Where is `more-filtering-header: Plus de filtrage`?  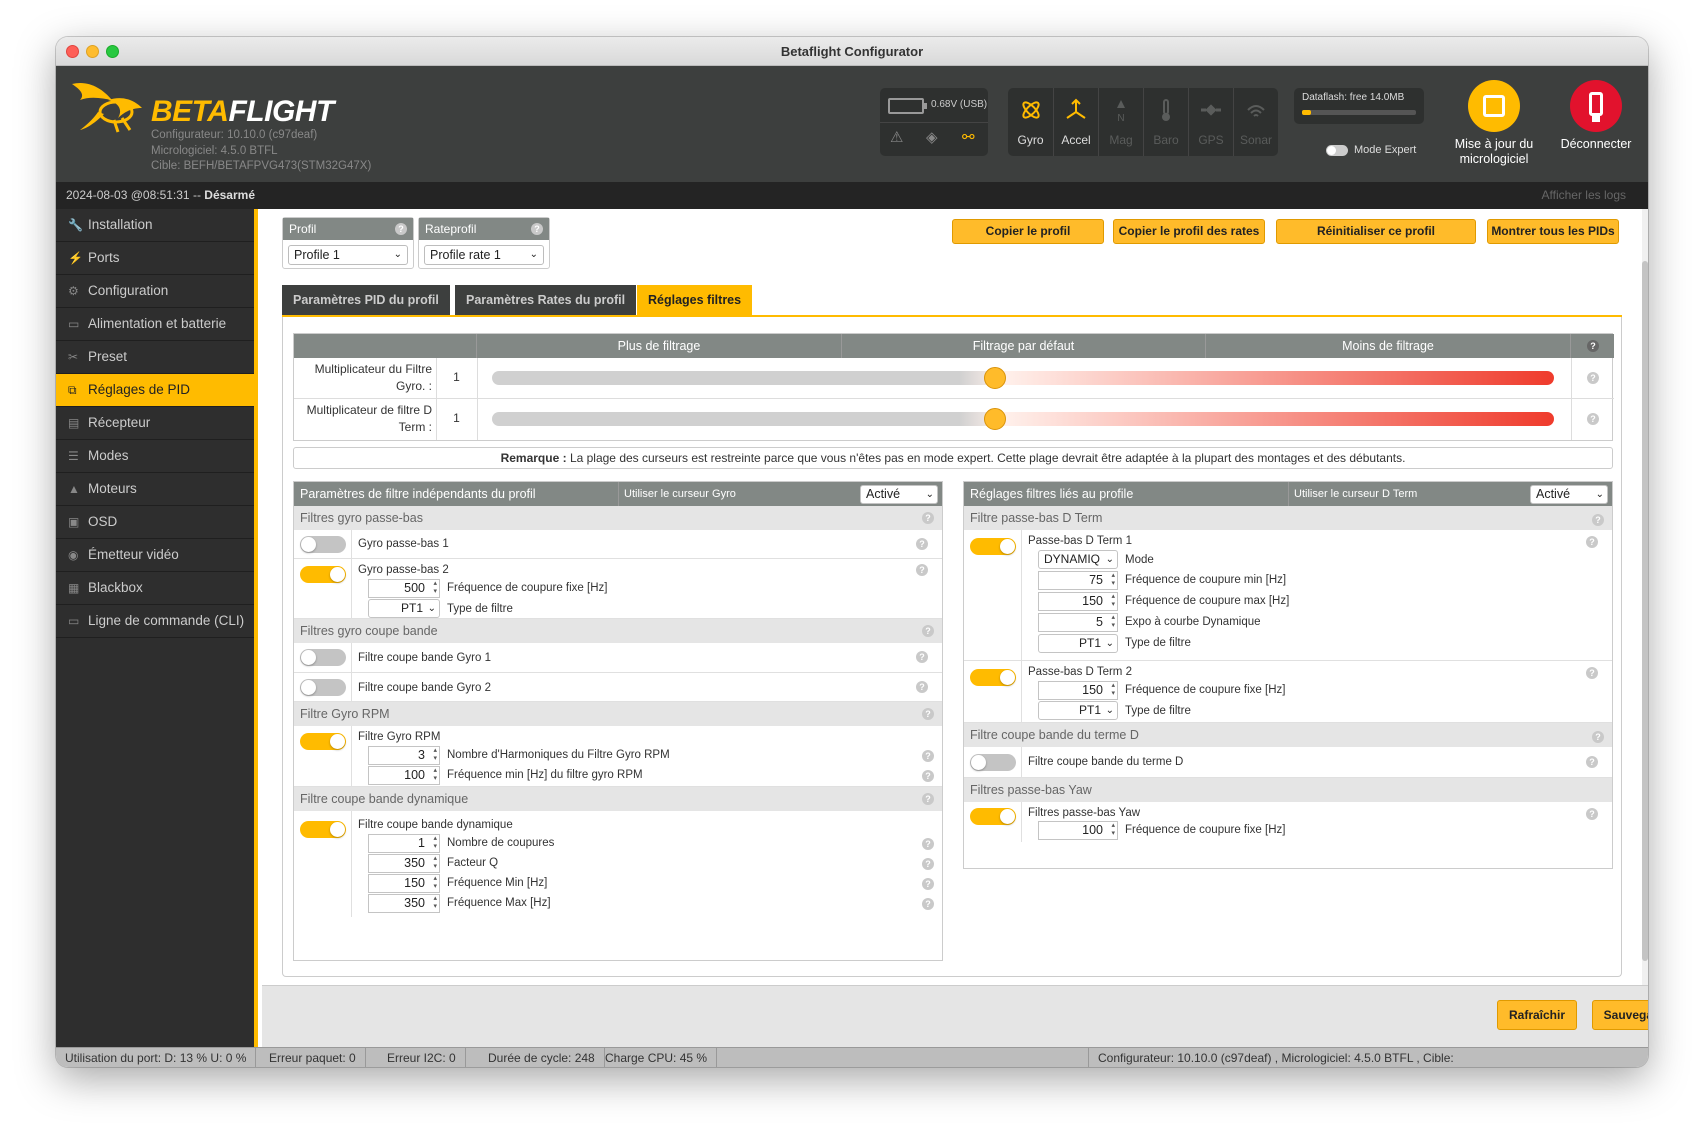
more-filtering-header: Plus de filtrage is located at coordinates (659, 346).